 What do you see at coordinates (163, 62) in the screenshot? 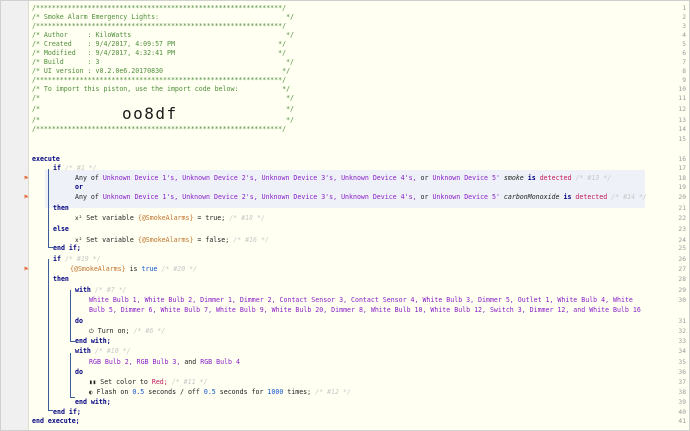
I see `header-build: /* Build : 3 */` at bounding box center [163, 62].